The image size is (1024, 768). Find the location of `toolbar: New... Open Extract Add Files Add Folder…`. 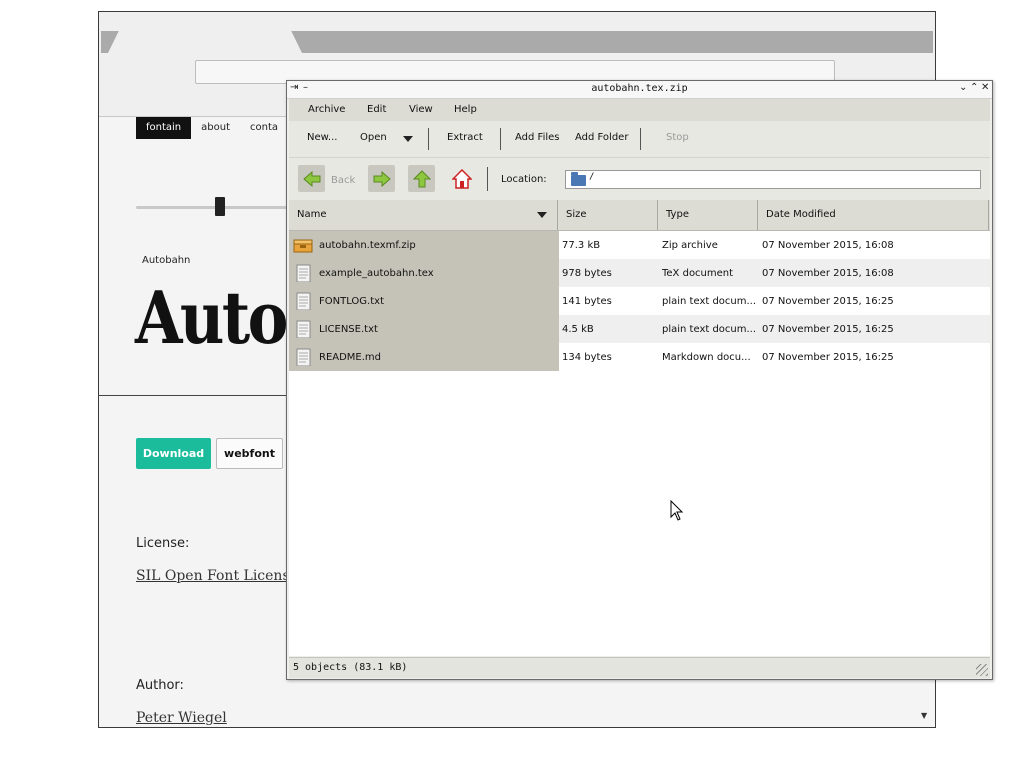

toolbar: New... Open Extract Add Files Add Folder… is located at coordinates (639, 139).